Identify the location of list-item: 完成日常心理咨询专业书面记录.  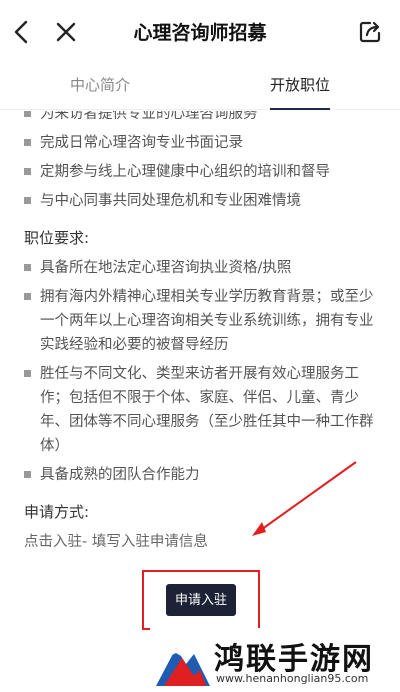
(203, 143).